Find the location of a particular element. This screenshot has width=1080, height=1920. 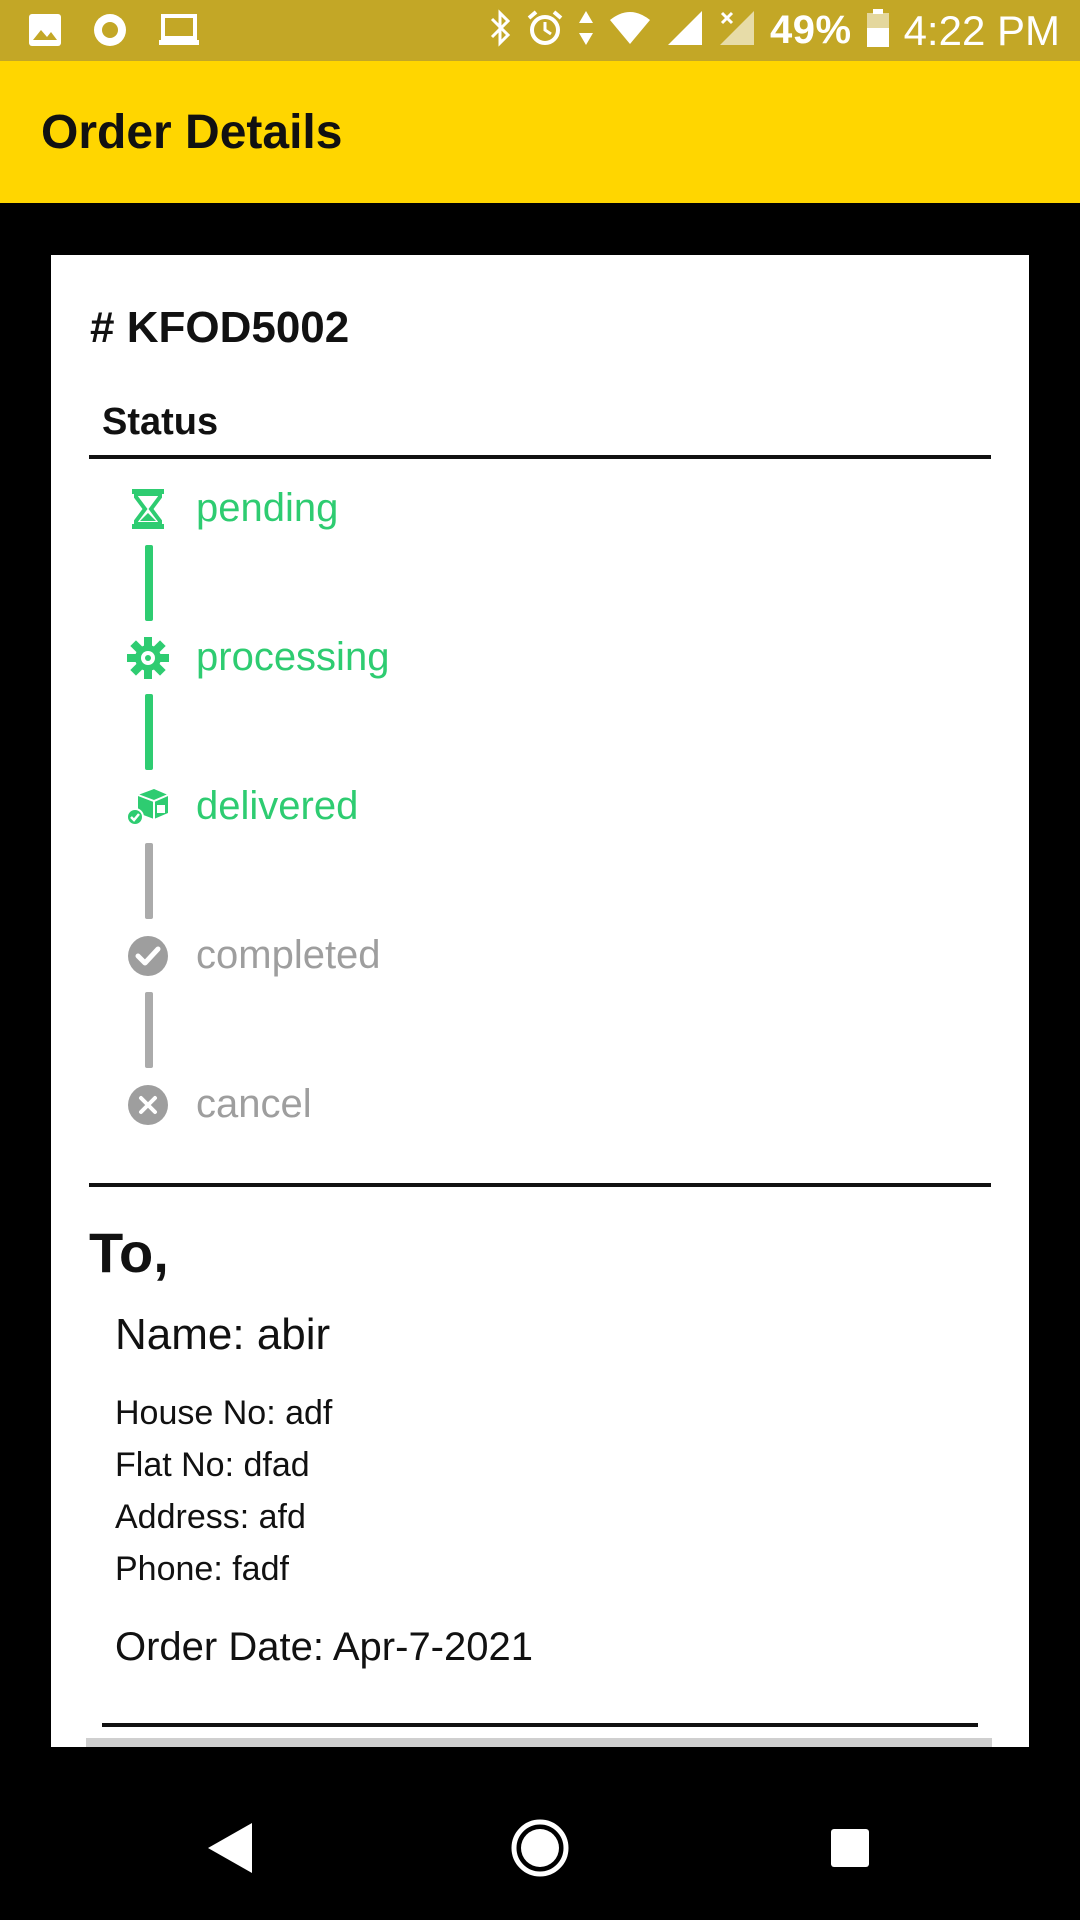

bluetooth-icon is located at coordinates (500, 30).